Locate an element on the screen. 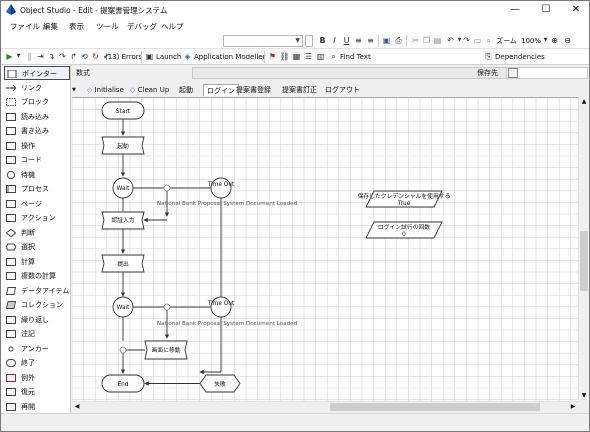  step-over-icon: ↷ is located at coordinates (62, 56).